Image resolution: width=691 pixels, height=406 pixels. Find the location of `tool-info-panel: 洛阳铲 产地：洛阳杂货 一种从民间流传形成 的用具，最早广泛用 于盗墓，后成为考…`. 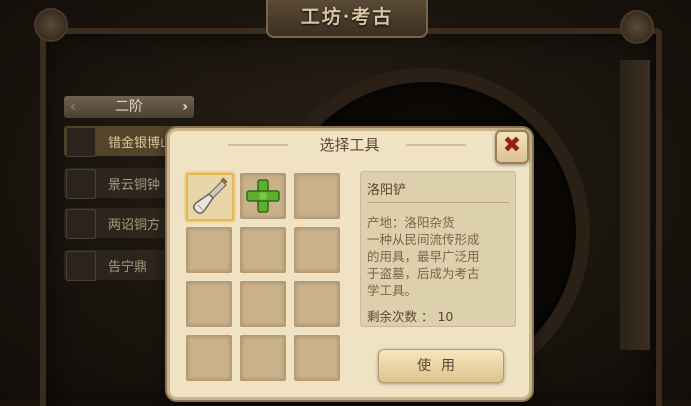

tool-info-panel: 洛阳铲 产地：洛阳杂货 一种从民间流传形成 的用具，最早广泛用 于盗墓，后成为考… is located at coordinates (438, 249).